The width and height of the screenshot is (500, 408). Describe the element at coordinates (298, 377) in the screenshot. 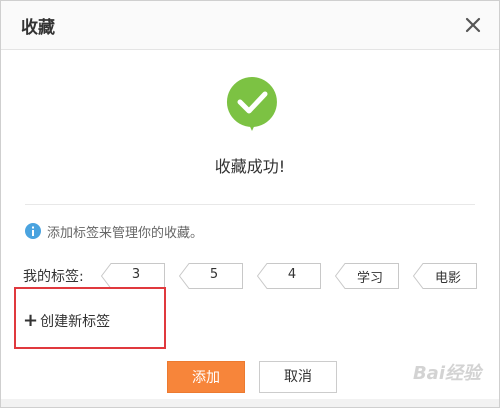

I see `cancel-button: 取消` at that location.